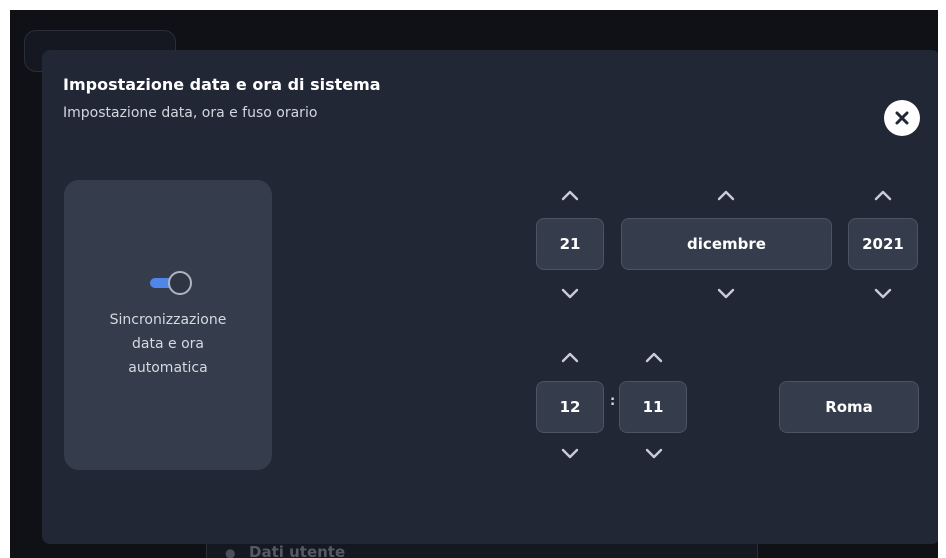 The image size is (946, 558). I want to click on day-up-button, so click(570, 195).